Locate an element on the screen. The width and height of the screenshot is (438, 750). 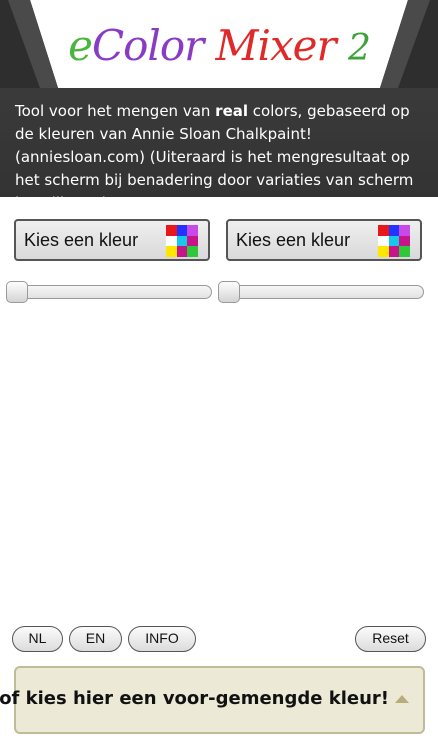
logo-mixer-word: Mixer is located at coordinates (276, 45).